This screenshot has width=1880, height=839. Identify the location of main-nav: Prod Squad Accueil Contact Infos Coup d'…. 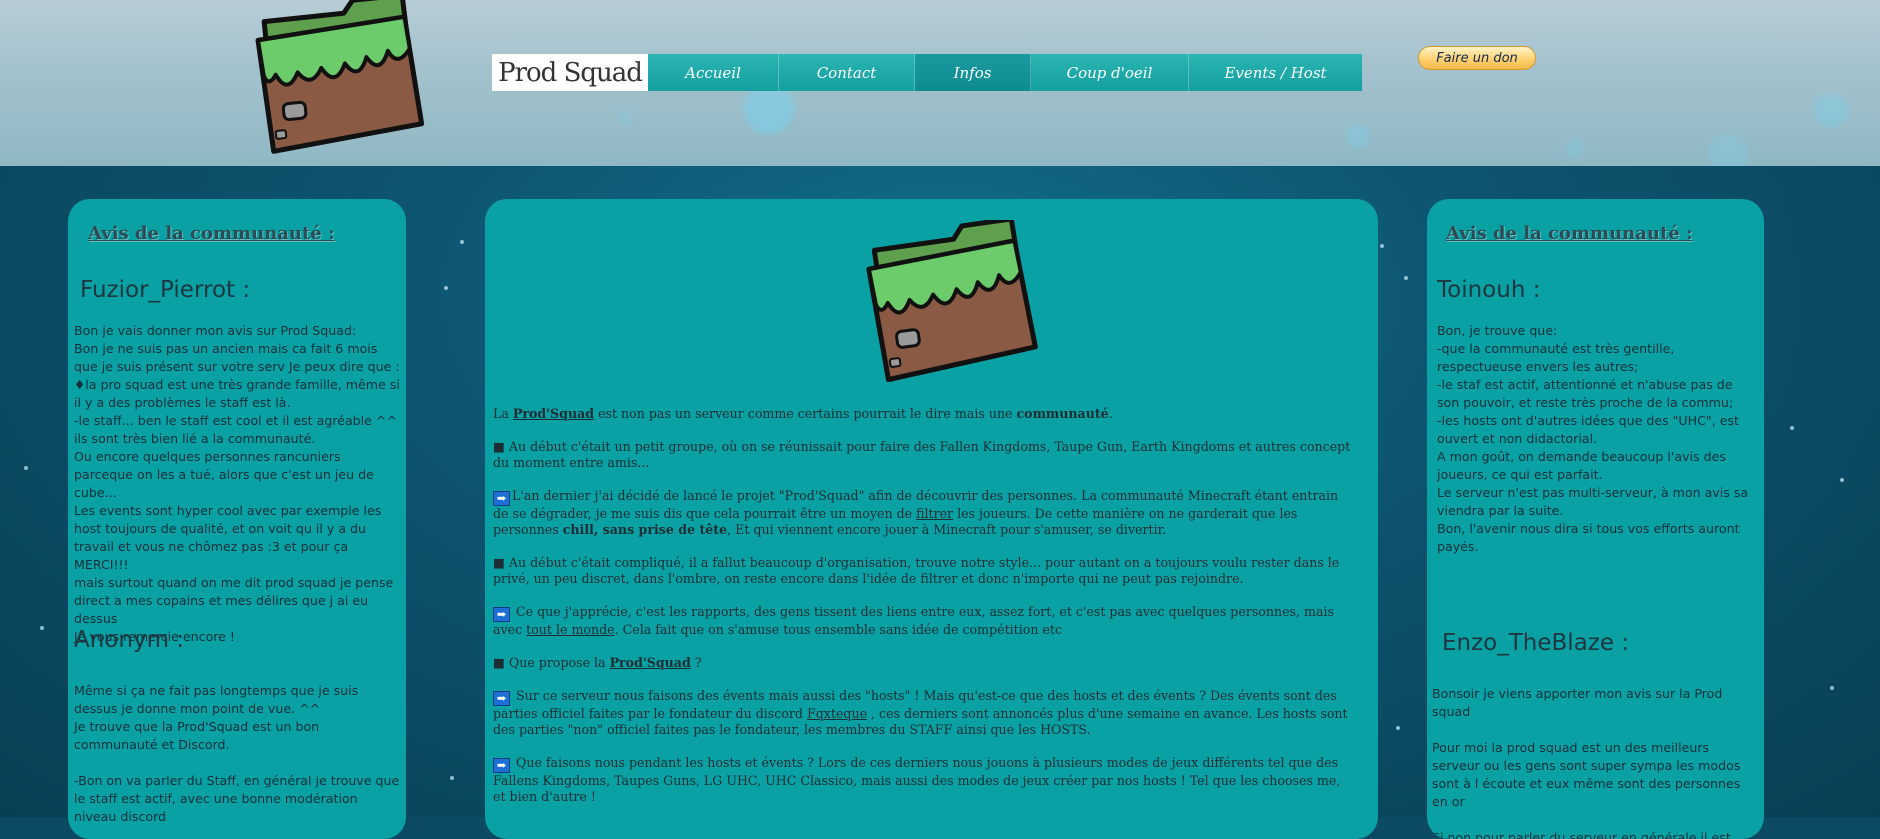
(927, 72).